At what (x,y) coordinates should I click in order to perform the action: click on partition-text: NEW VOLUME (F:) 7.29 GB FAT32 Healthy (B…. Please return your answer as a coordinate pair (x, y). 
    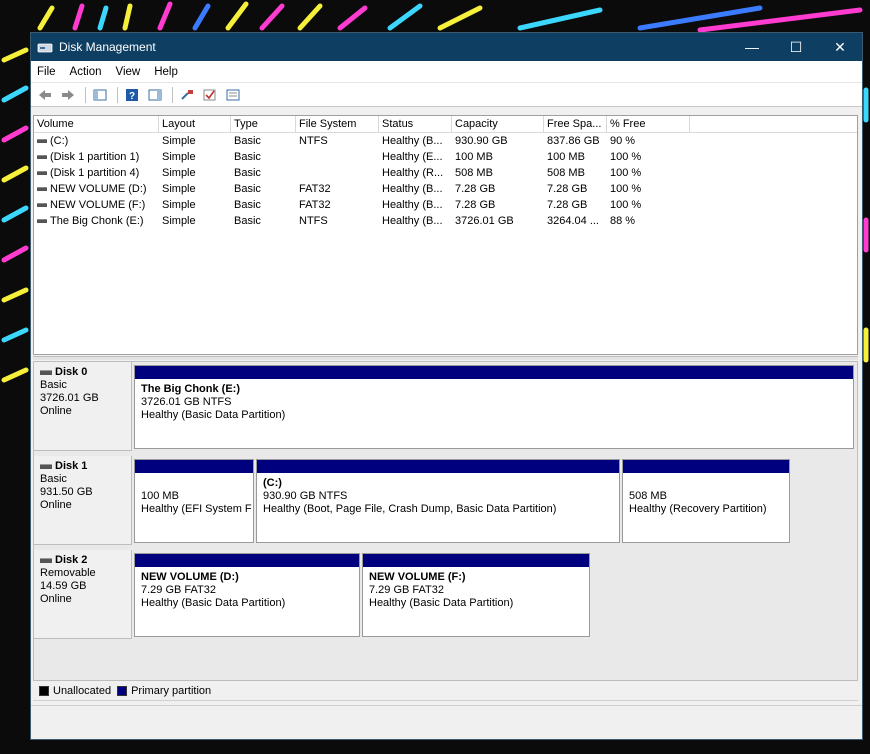
    Looking at the image, I should click on (476, 590).